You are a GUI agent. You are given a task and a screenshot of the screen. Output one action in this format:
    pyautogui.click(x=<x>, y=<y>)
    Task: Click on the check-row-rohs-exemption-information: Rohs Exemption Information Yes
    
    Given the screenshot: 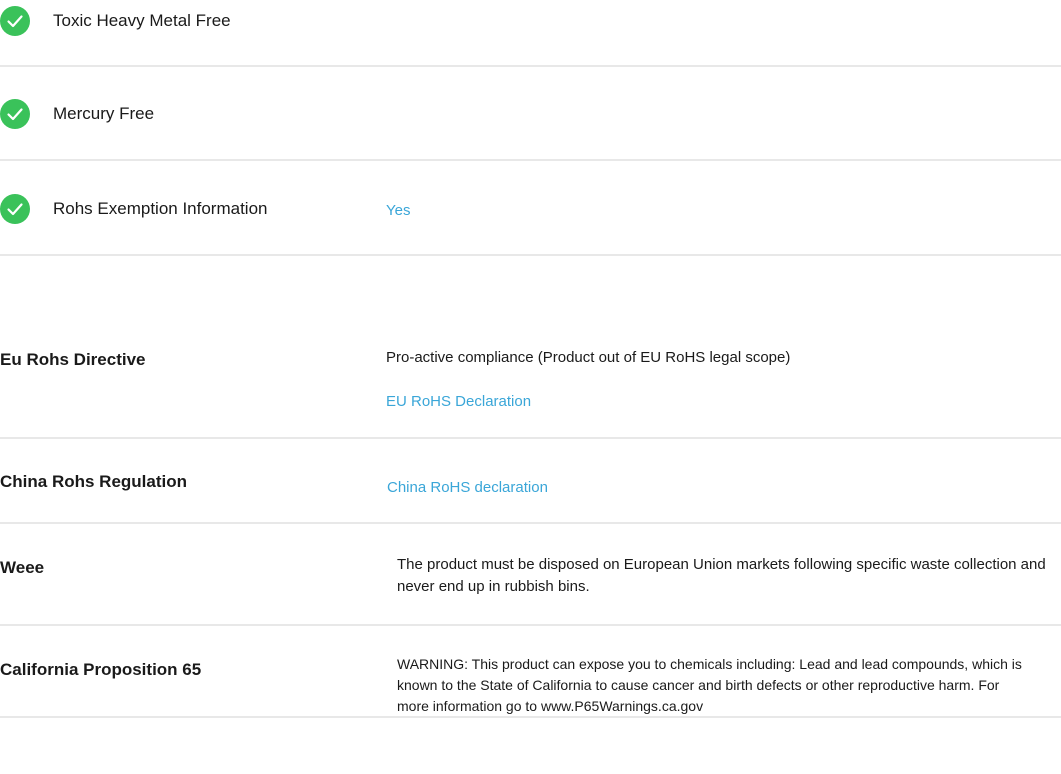 What is the action you would take?
    pyautogui.click(x=530, y=208)
    